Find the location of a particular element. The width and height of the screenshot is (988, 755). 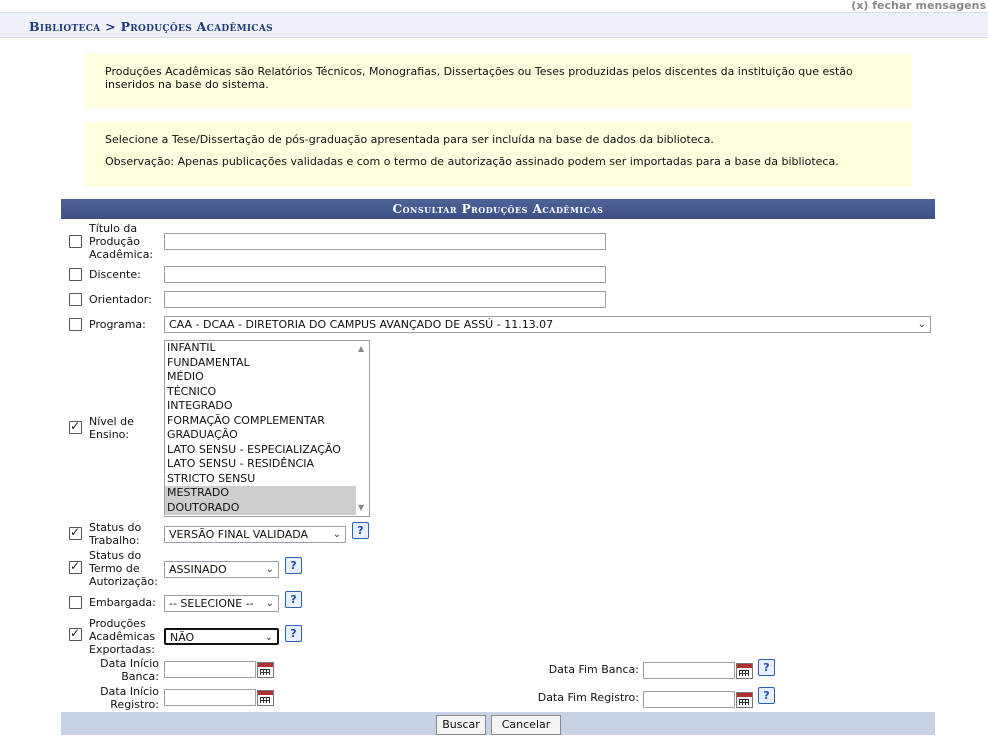

exportadas-checkbox is located at coordinates (75, 633).